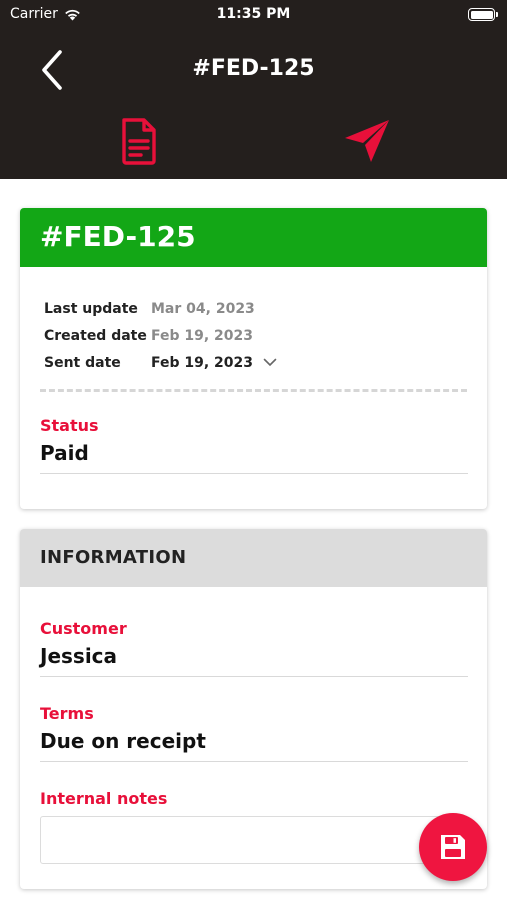 The height and width of the screenshot is (900, 507). Describe the element at coordinates (91, 308) in the screenshot. I see `last-update-label: Last update` at that location.